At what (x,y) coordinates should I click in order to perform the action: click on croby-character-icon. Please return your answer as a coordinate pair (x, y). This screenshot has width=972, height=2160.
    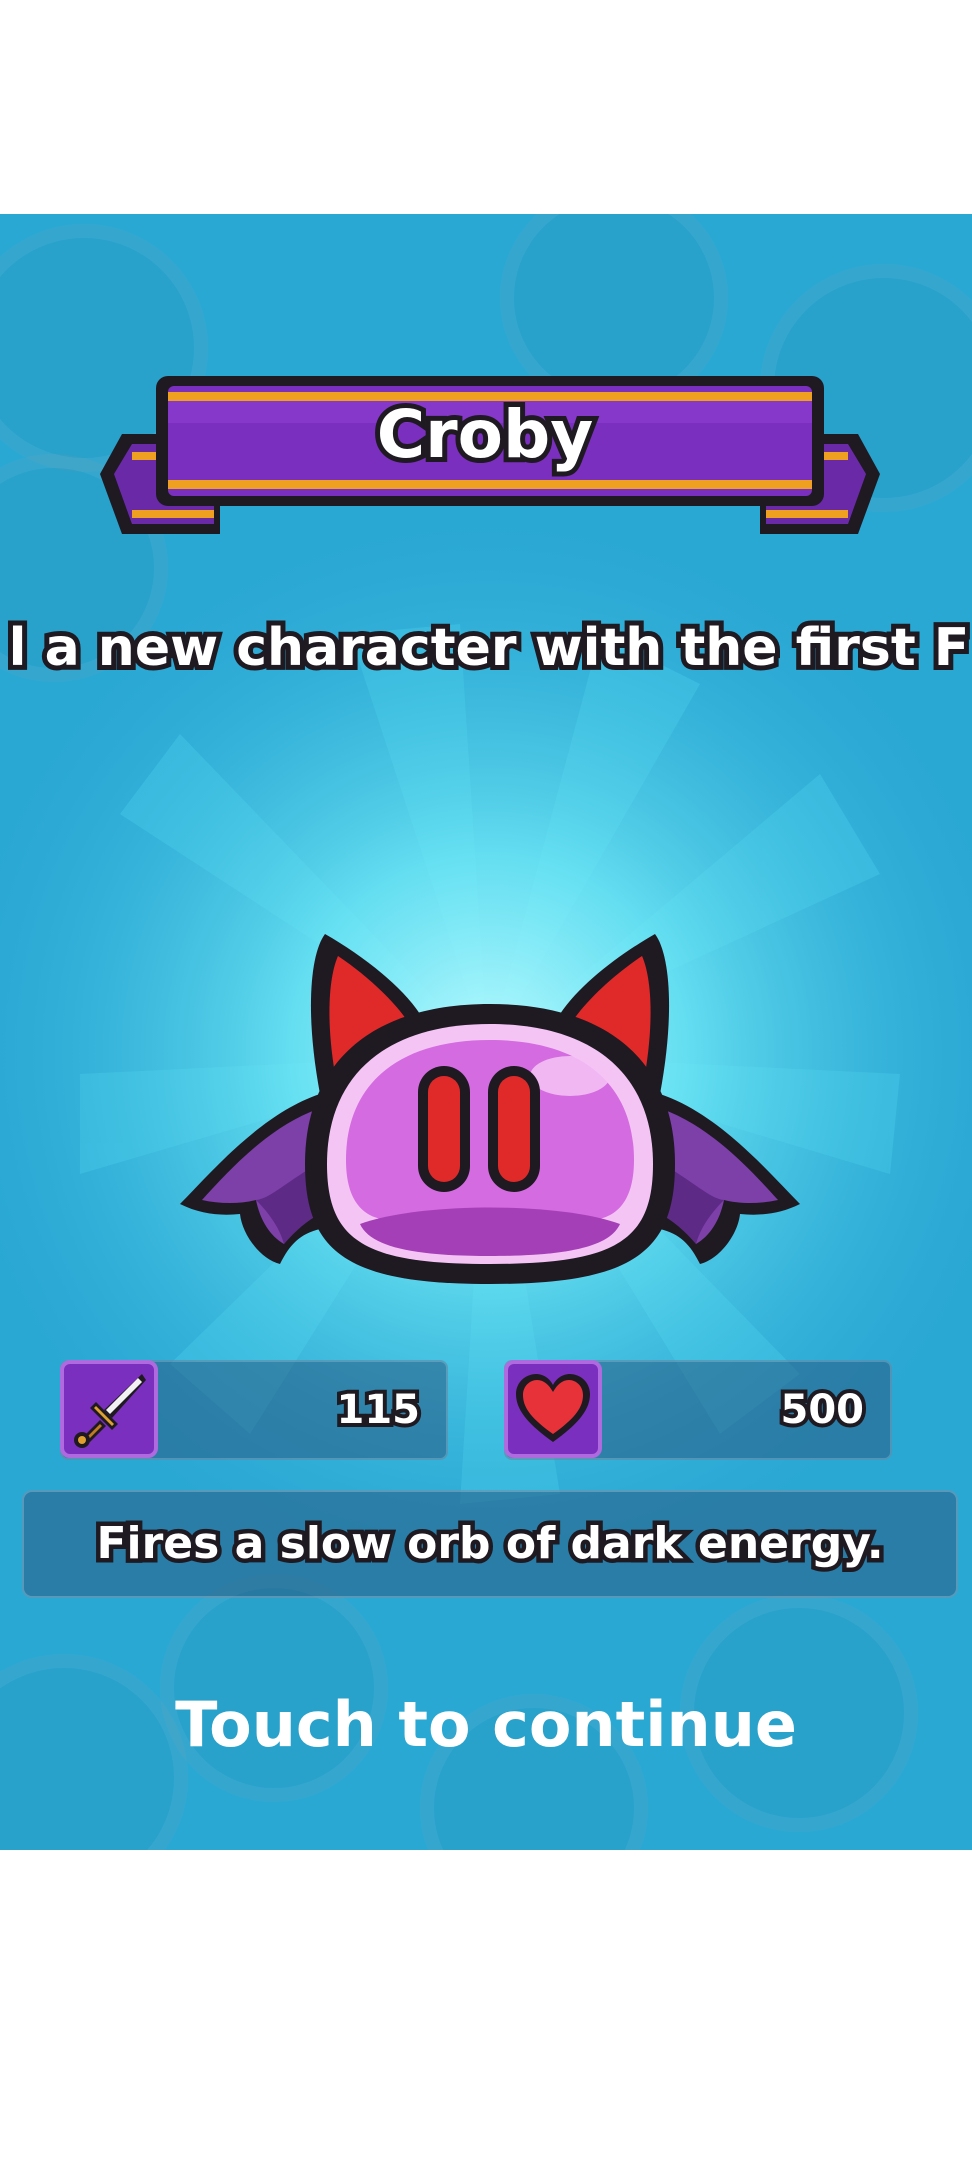
    Looking at the image, I should click on (490, 1109).